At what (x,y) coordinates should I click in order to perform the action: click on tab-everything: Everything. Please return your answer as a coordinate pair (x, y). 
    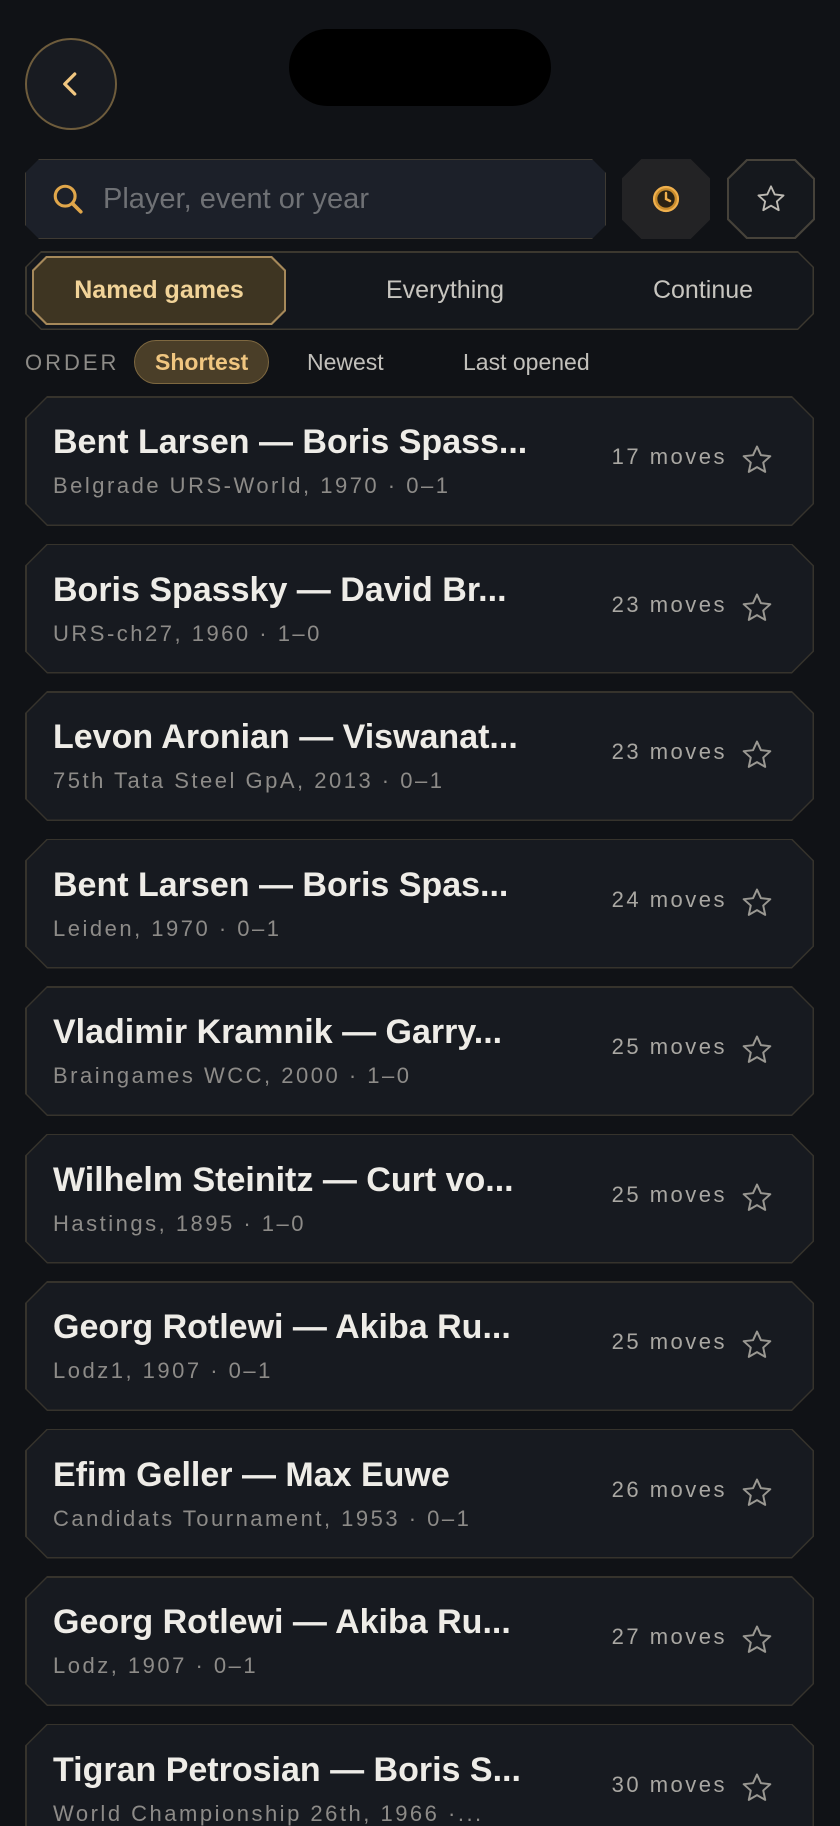
    Looking at the image, I should click on (445, 290).